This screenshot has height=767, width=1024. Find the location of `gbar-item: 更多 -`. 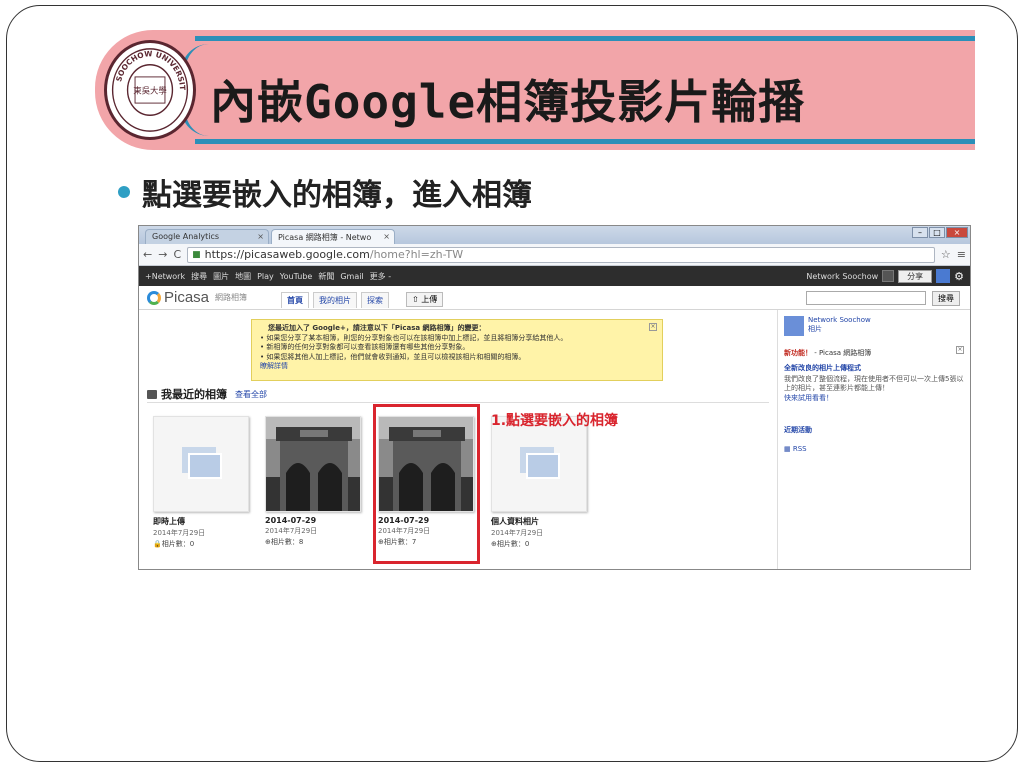

gbar-item: 更多 - is located at coordinates (380, 276).